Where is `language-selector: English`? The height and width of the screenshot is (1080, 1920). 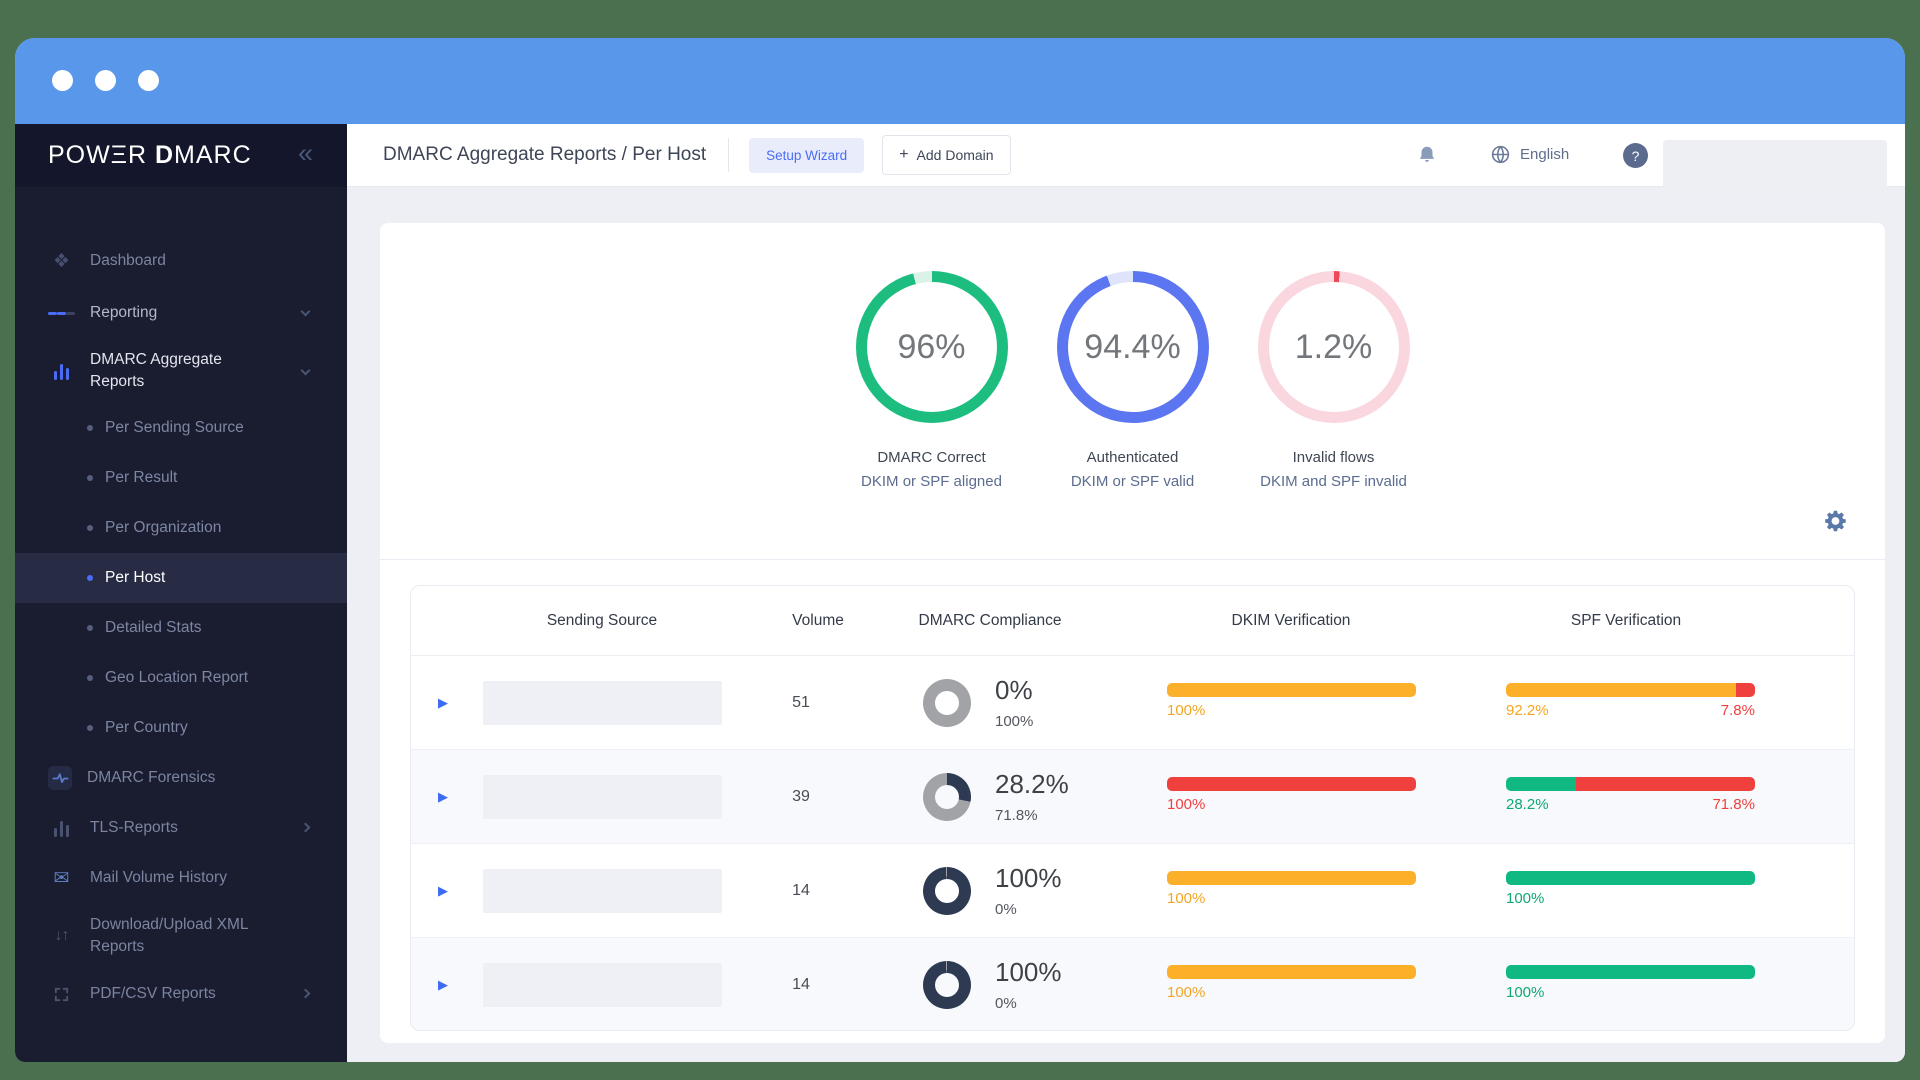 language-selector: English is located at coordinates (1529, 154).